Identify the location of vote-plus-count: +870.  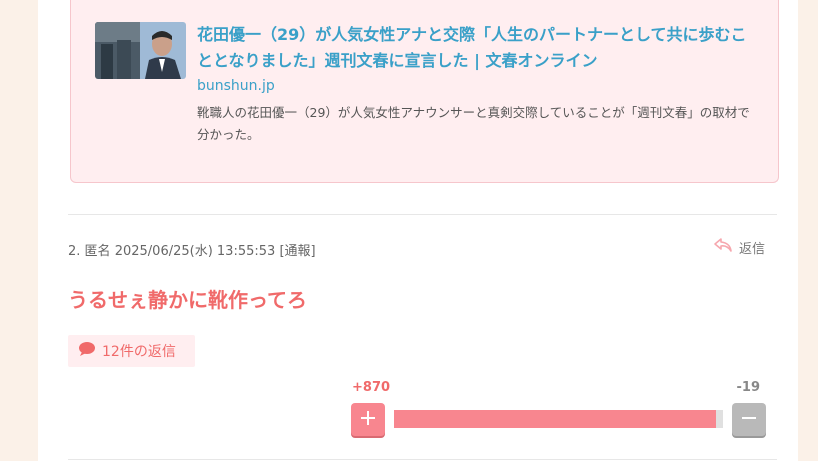
(371, 387).